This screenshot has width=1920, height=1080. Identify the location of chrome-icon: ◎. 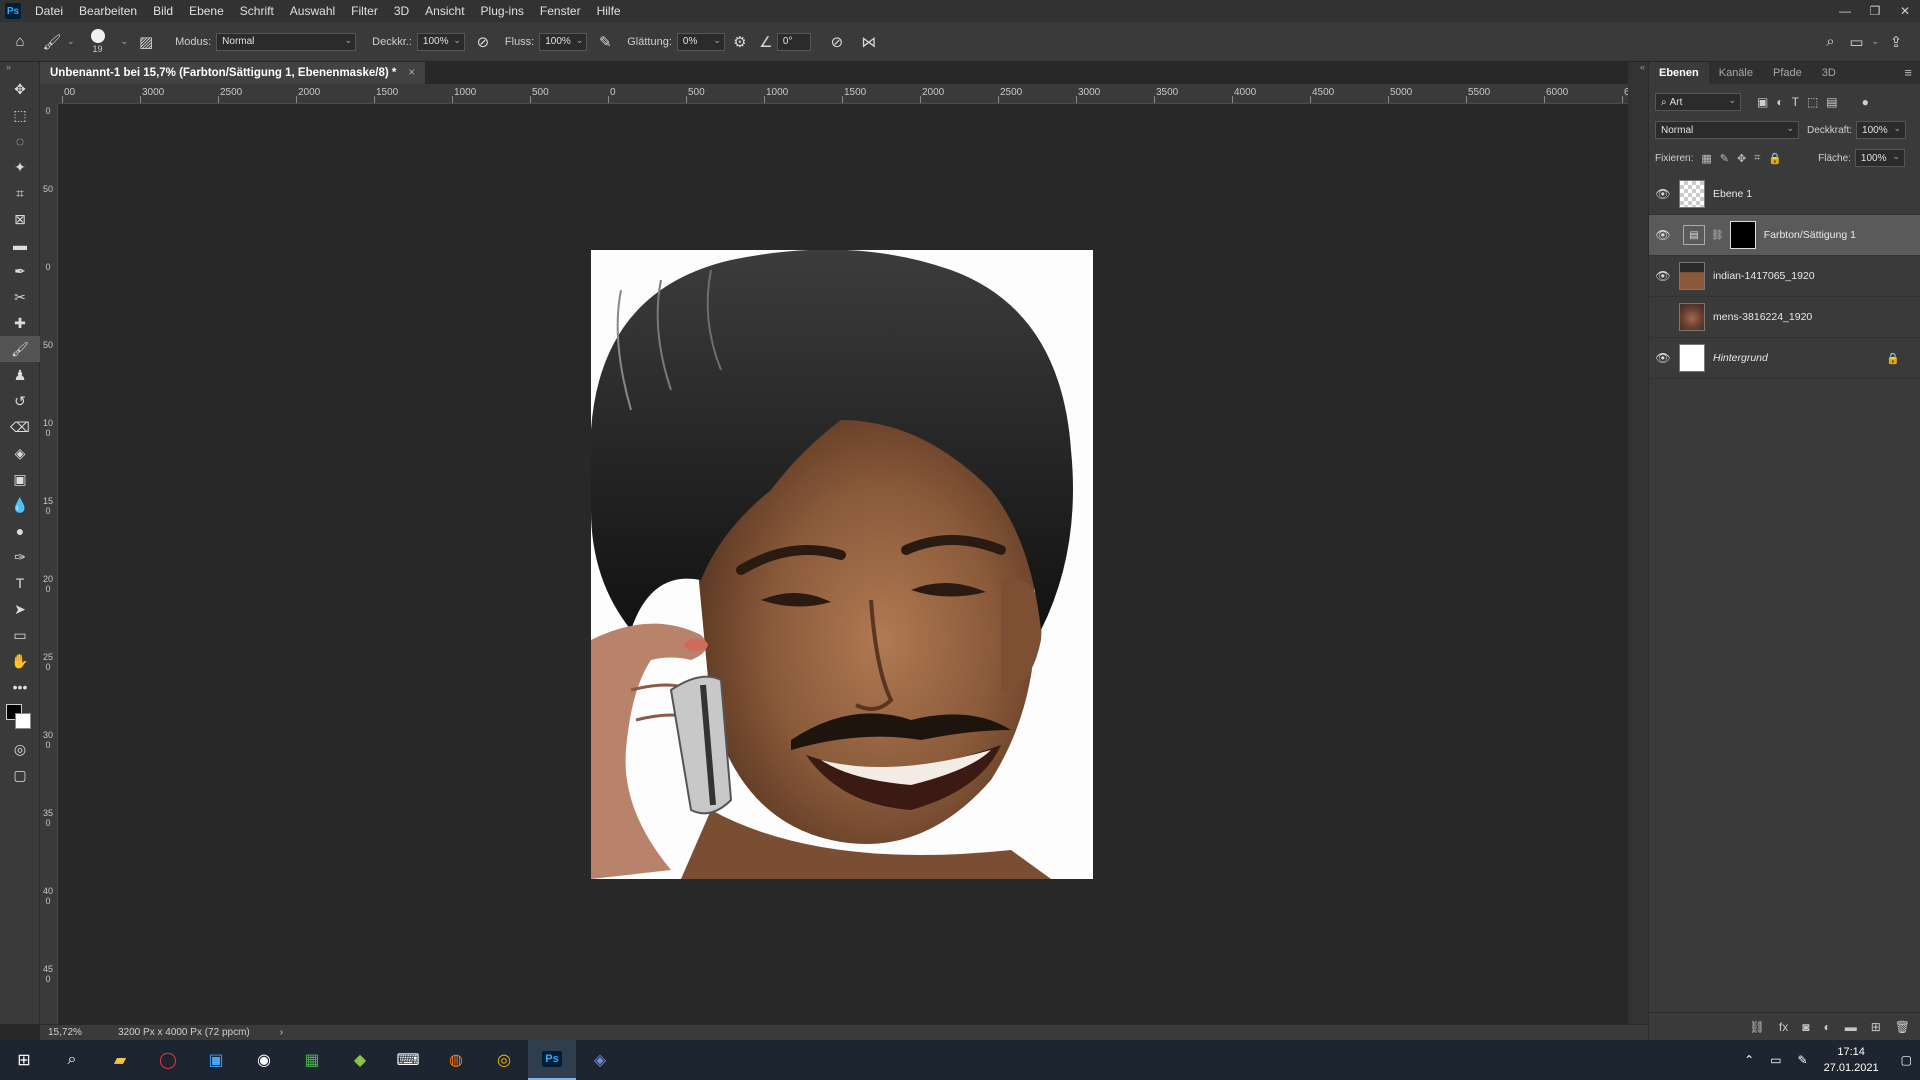
(504, 1060).